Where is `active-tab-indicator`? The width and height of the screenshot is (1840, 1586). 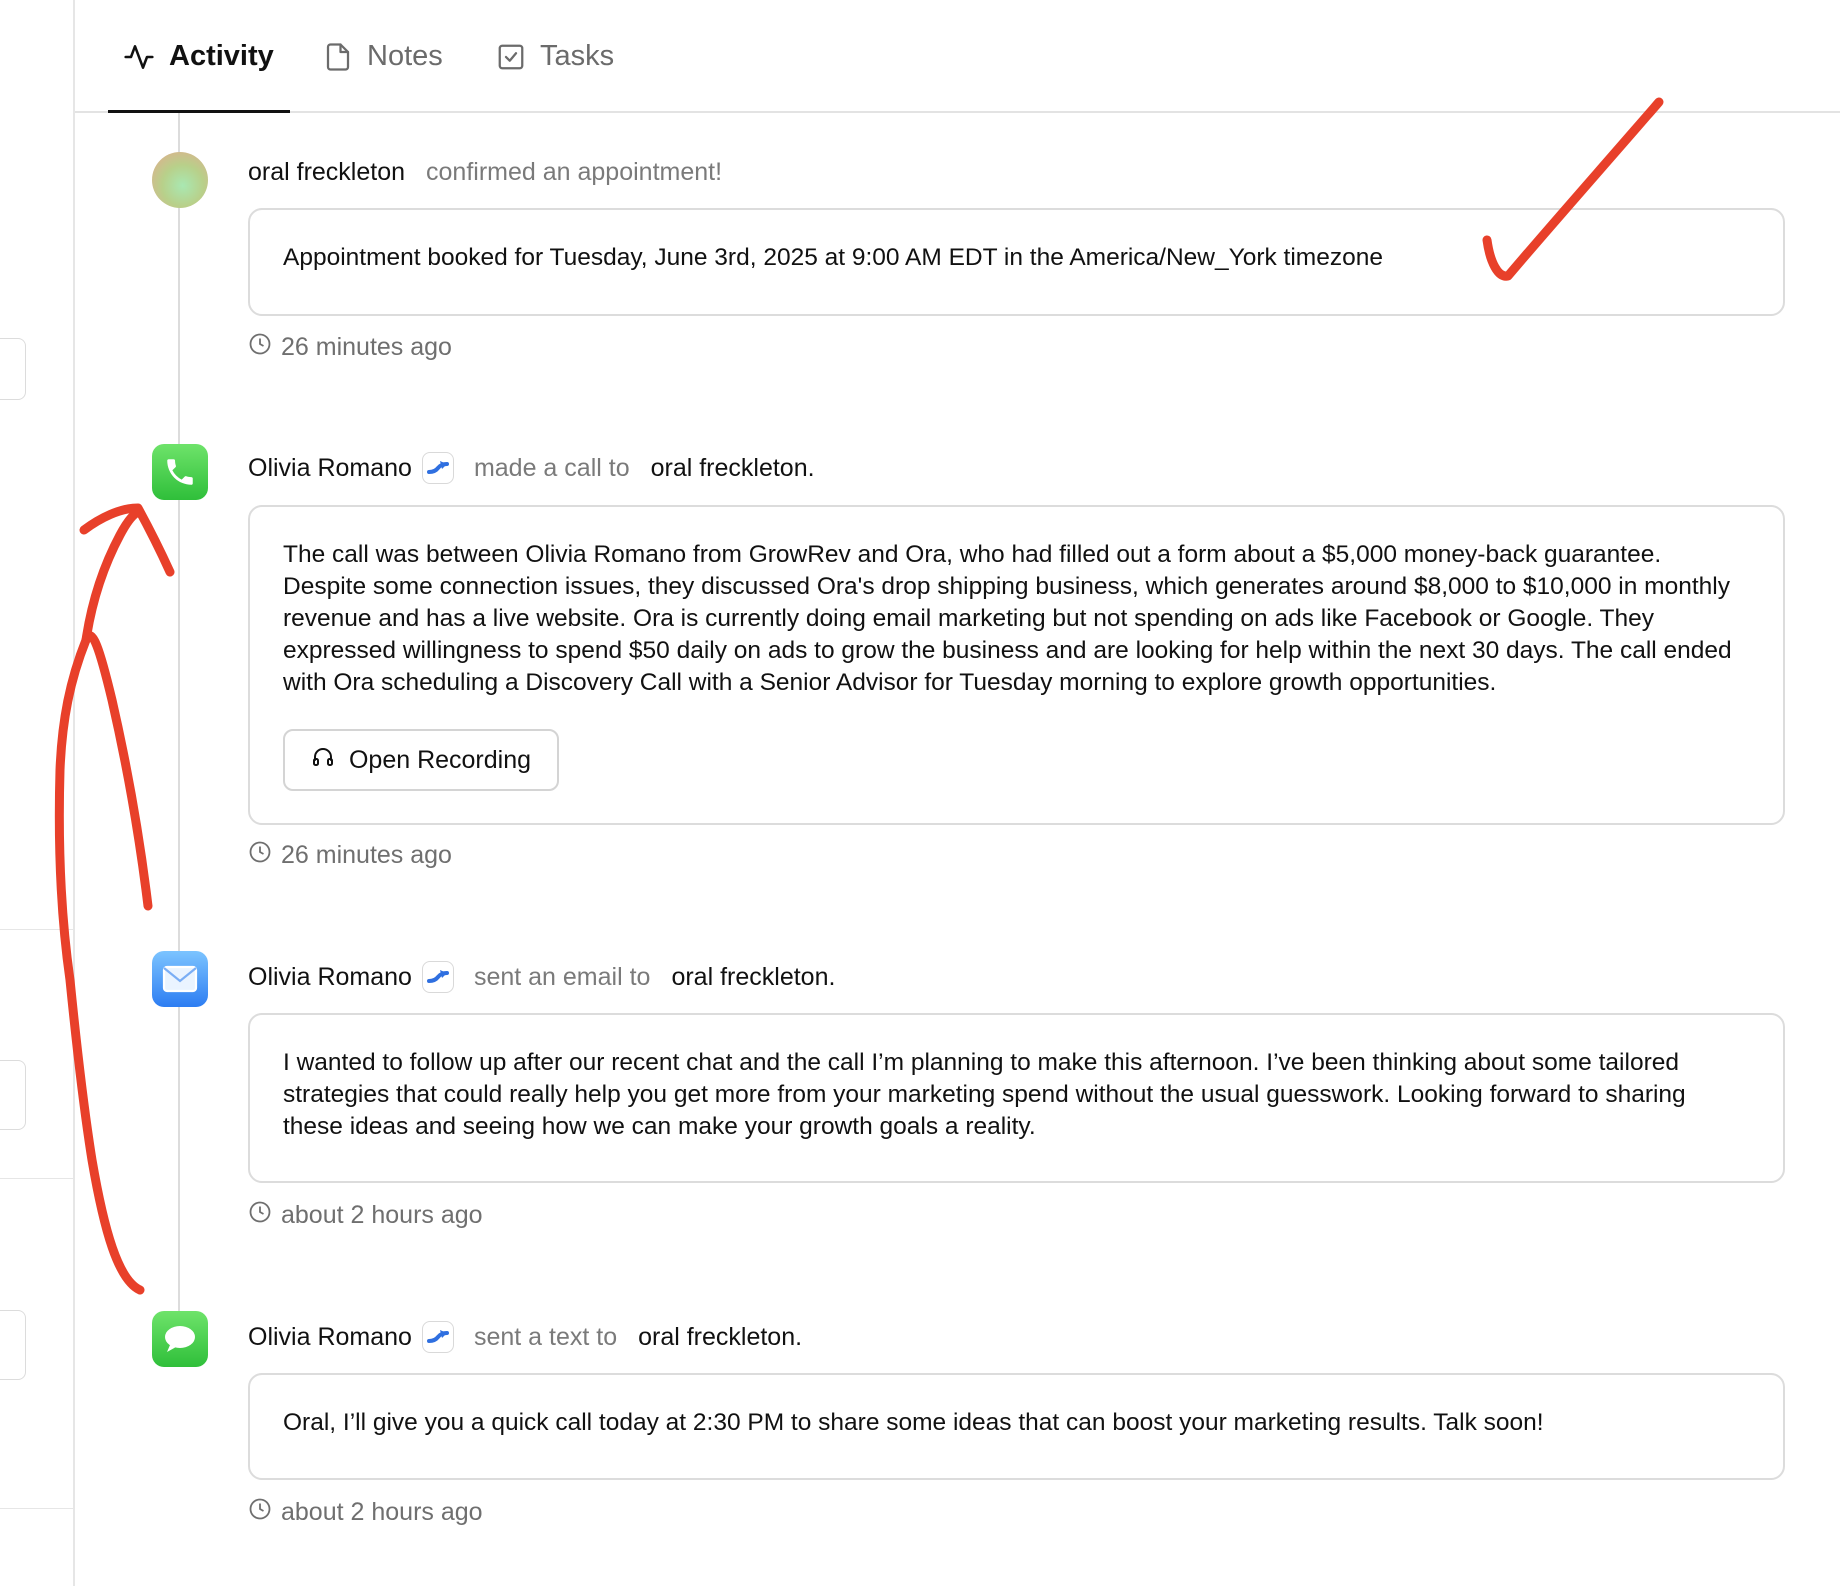 active-tab-indicator is located at coordinates (199, 111).